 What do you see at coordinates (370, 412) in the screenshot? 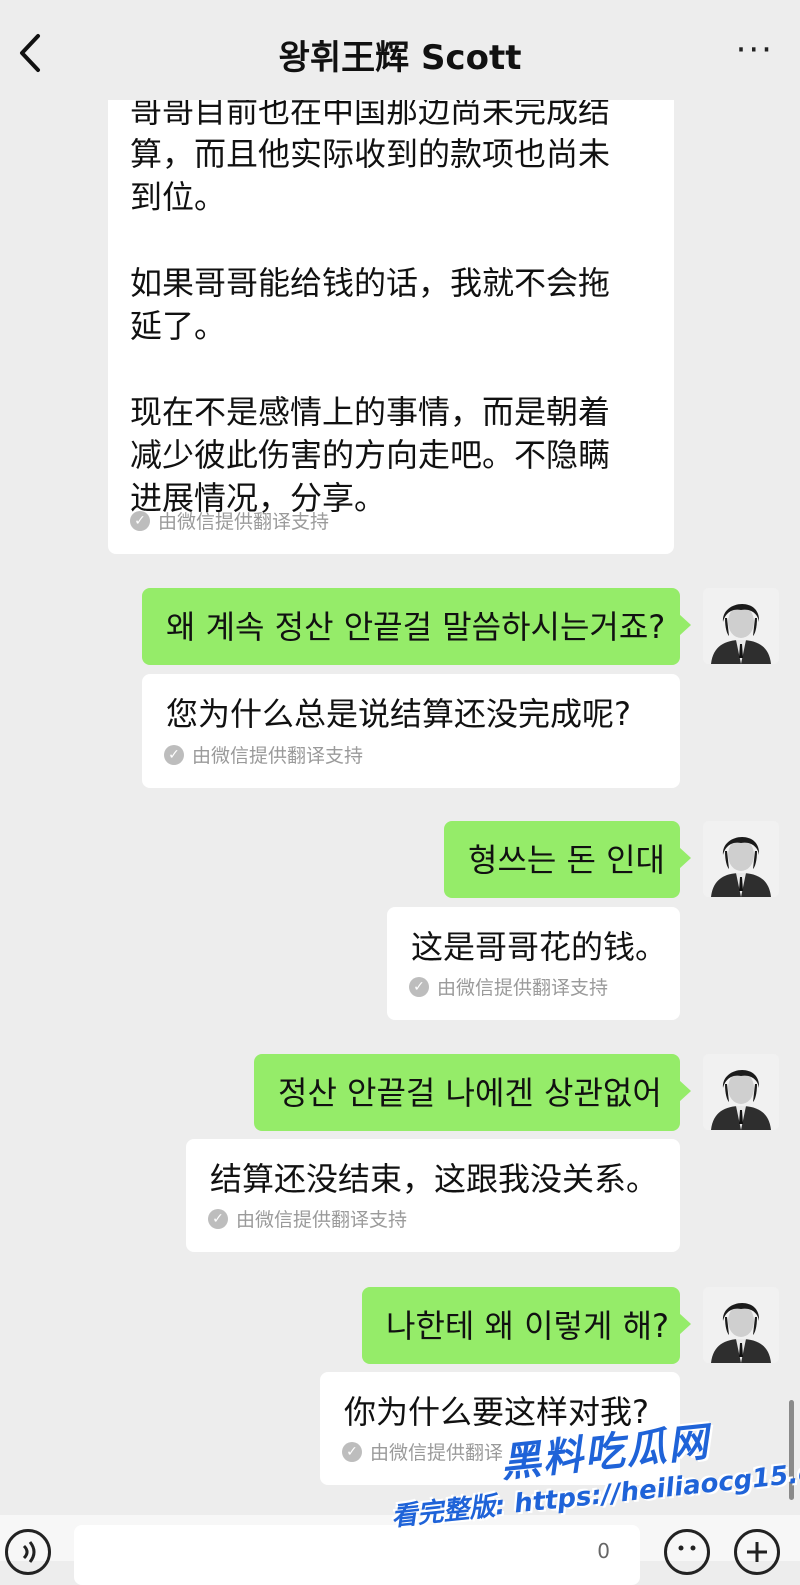
I see `incoming-line: 现在不是感情上的事情，而是朝着` at bounding box center [370, 412].